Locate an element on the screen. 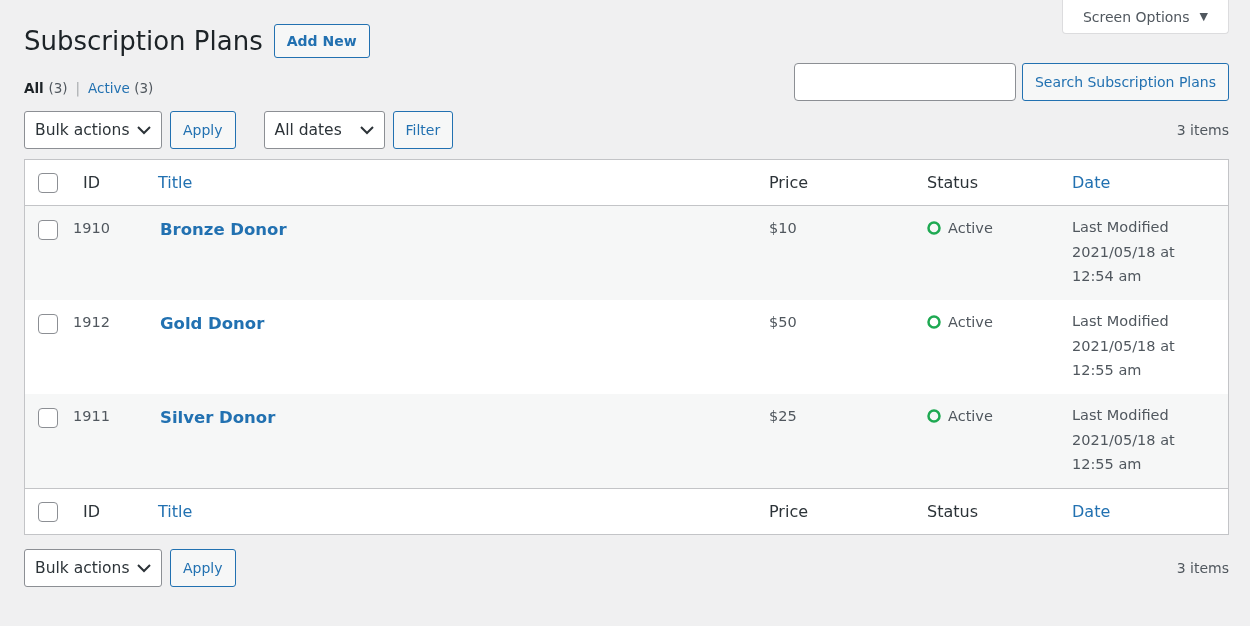 The image size is (1250, 626). modified-date-text: 12:54 am is located at coordinates (1107, 276).